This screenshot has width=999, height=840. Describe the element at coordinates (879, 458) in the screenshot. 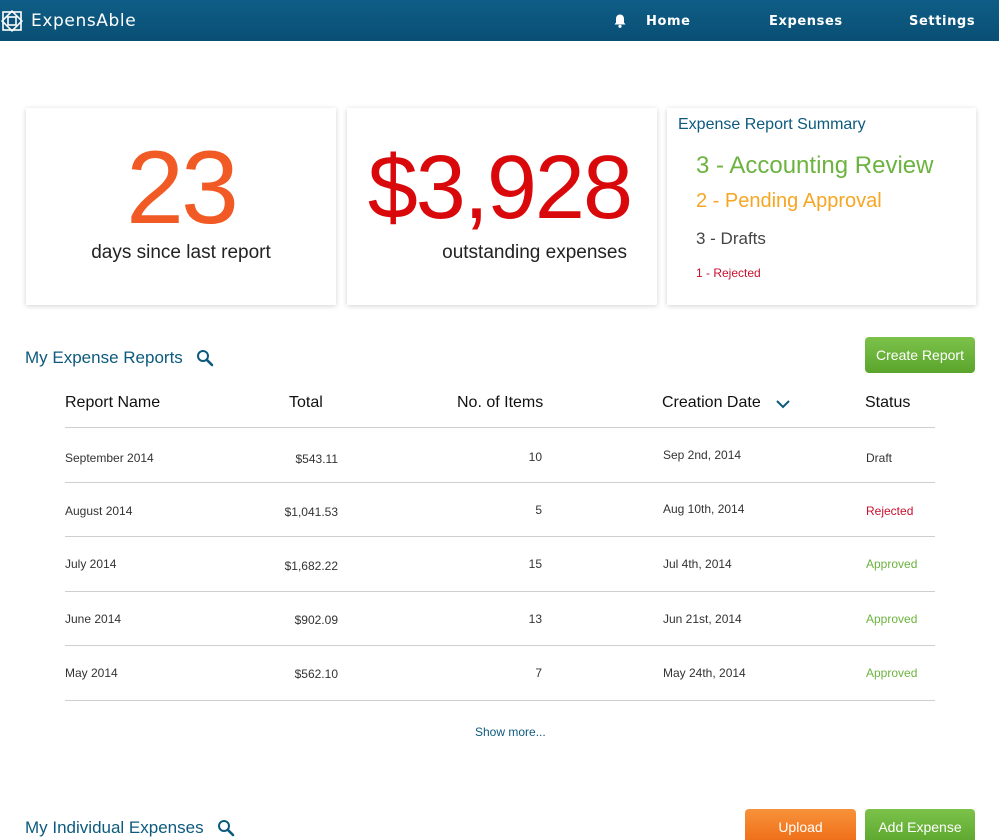

I see `status-badge: Draft` at that location.